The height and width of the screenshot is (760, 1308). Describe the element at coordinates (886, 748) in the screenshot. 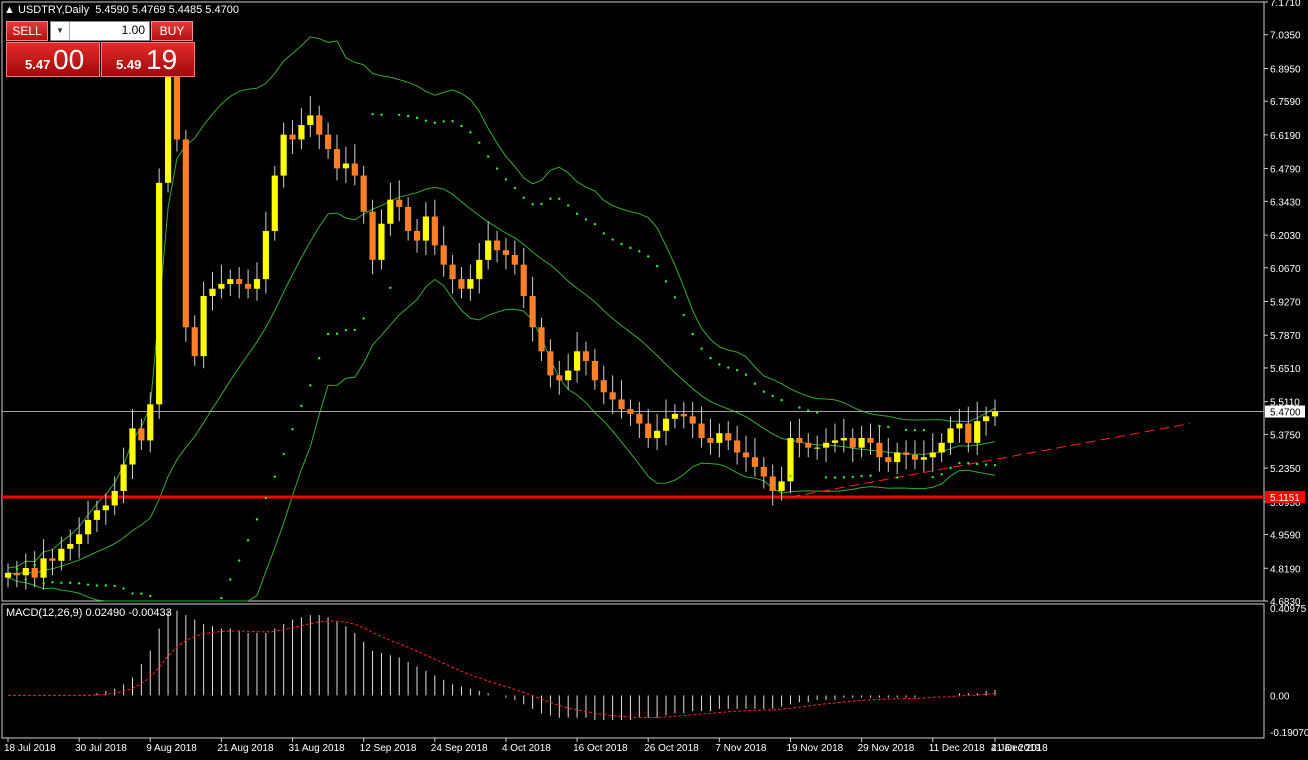

I see `date-tick-label: 29 Nov 2018` at that location.